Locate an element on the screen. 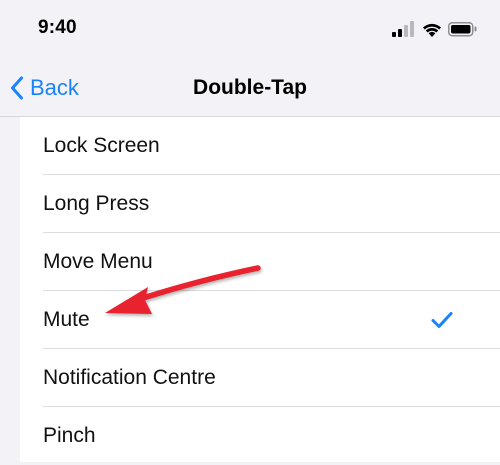  status-icons is located at coordinates (434, 29).